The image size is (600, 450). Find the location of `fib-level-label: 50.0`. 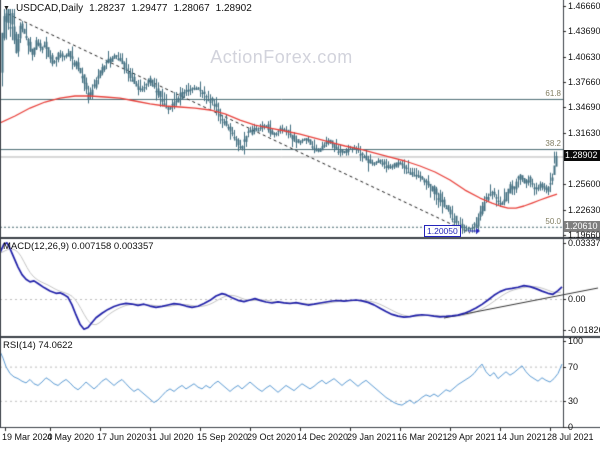

fib-level-label: 50.0 is located at coordinates (553, 221).